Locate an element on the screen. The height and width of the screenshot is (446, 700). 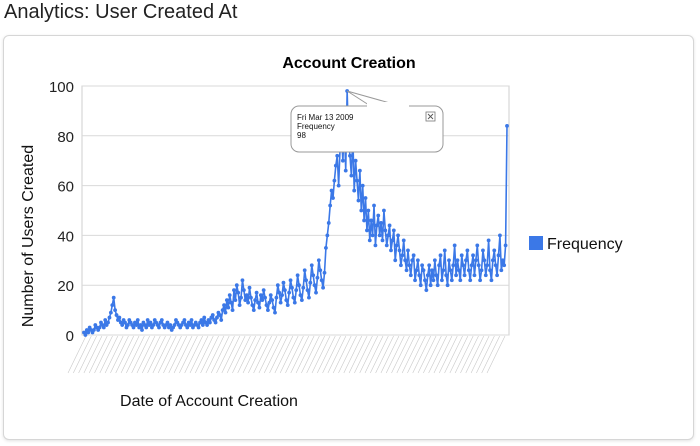
close-icon is located at coordinates (430, 116).